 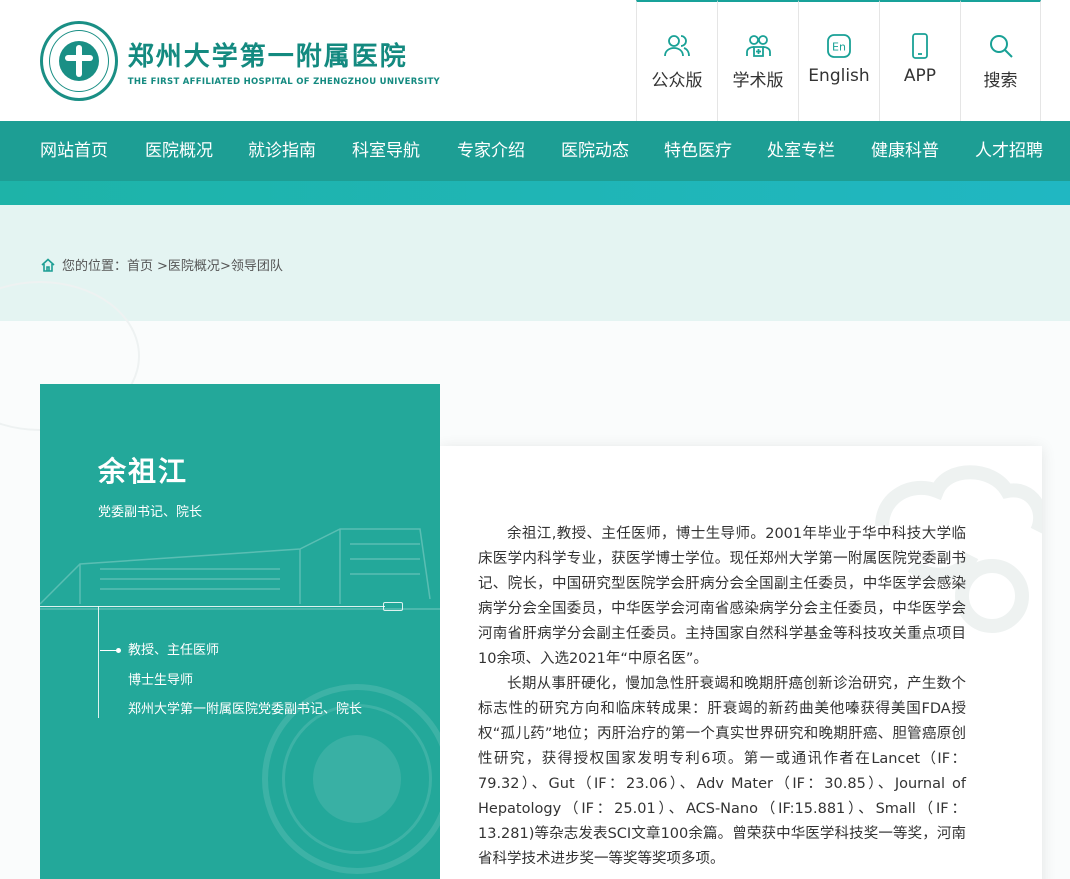 I want to click on breadcrumb: 您的位置： 首页 >医院概况 >领导团队, so click(x=161, y=264).